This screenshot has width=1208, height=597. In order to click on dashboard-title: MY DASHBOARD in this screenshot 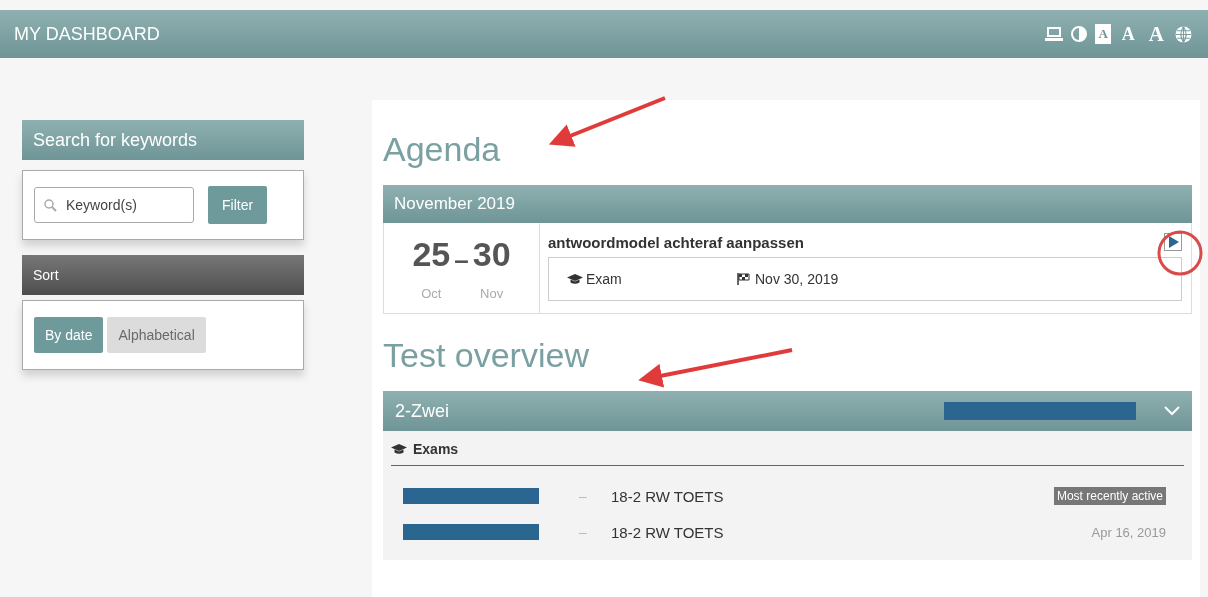, I will do `click(87, 34)`.